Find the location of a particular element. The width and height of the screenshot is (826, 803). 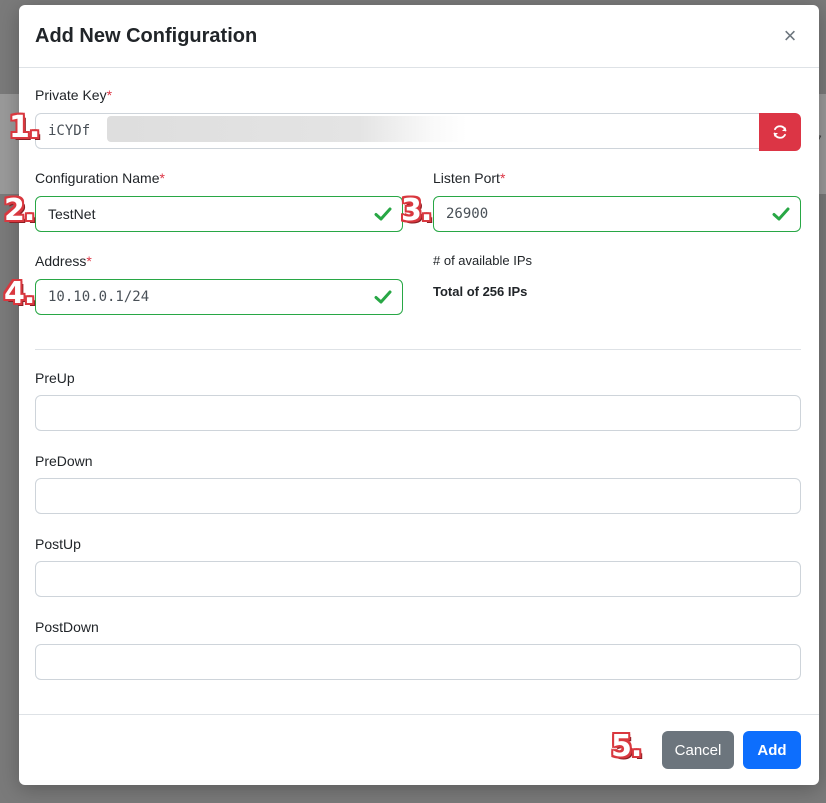

annotation-step-3: 3. is located at coordinates (416, 210).